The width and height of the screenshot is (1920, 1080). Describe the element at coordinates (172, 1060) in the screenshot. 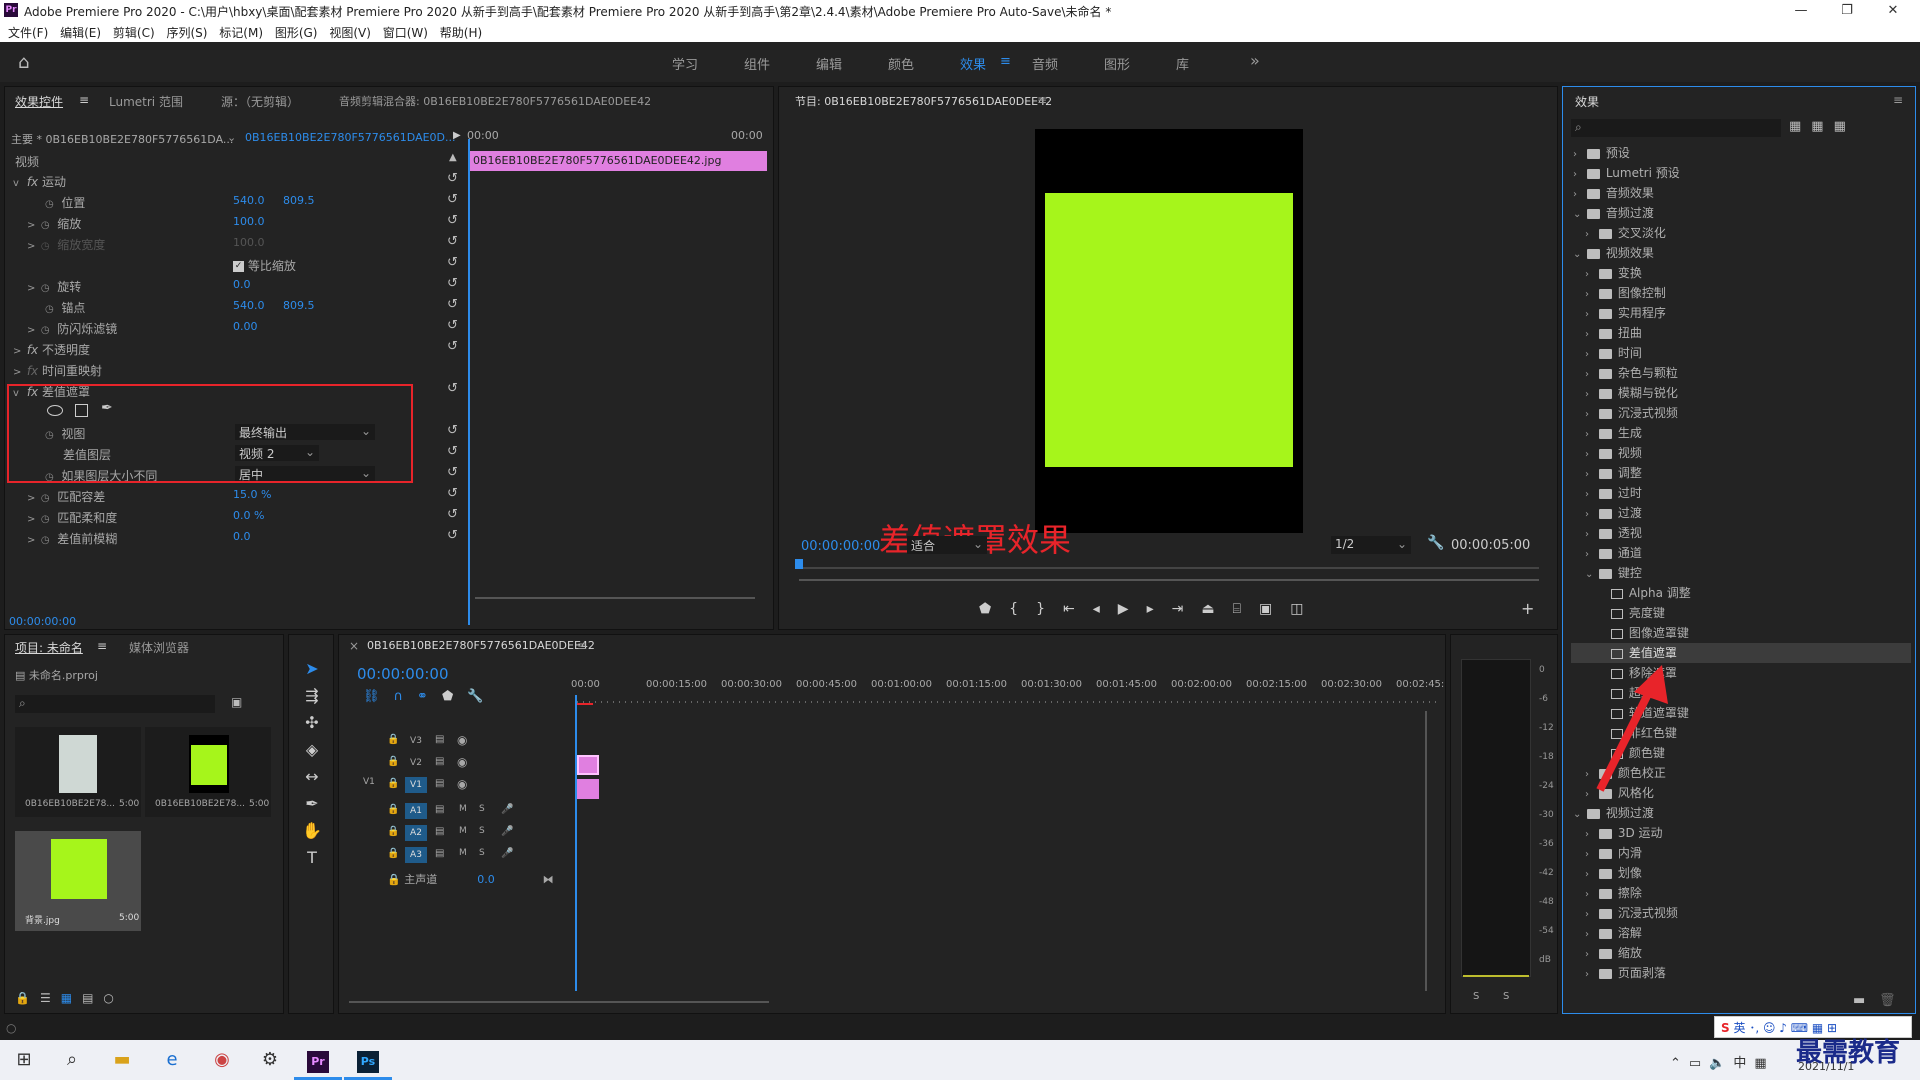

I see `edge-browser-icon: e` at that location.